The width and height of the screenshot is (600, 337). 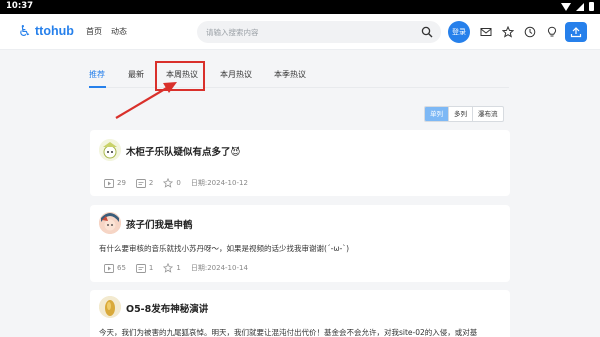 I want to click on post-excerpt: 有什么要审核的音乐就找小苏丹呀～，如果是视频的话少找我审谢谢(´-ω-`), so click(x=224, y=248).